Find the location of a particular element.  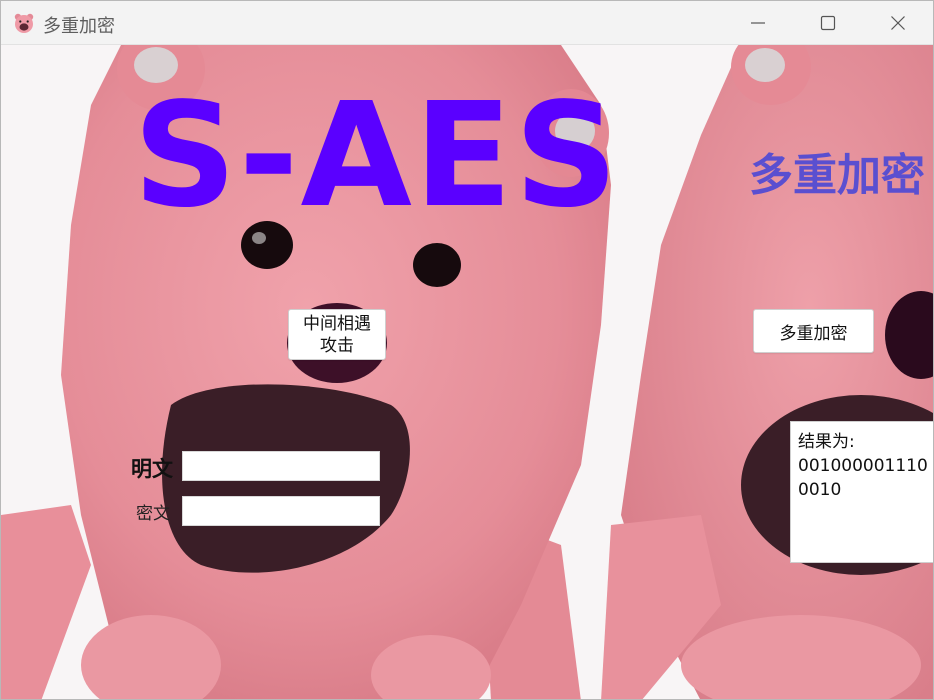

result-prefix: 结果为: is located at coordinates (826, 442).